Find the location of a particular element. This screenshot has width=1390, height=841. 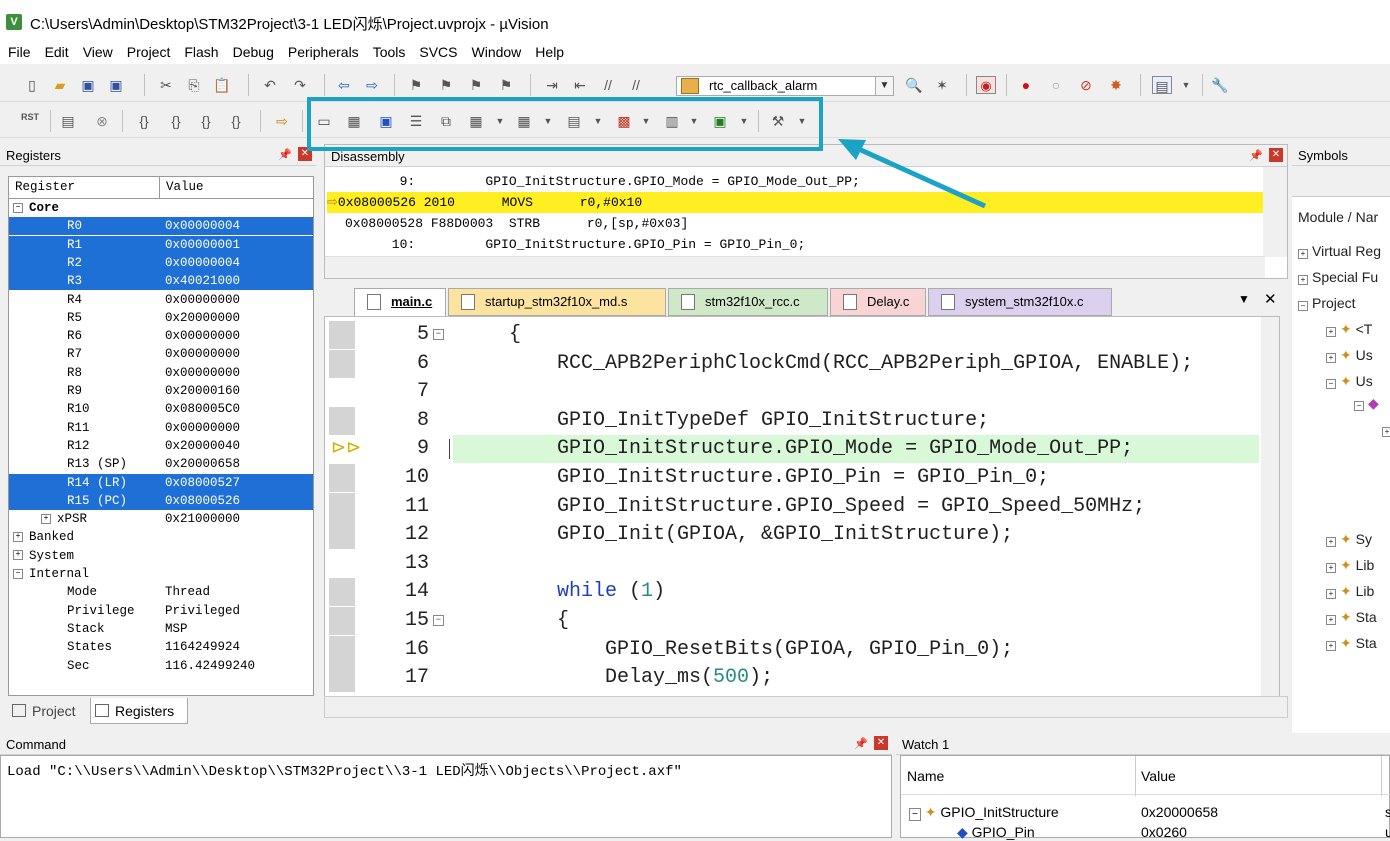

open-folder-icon: ▰ is located at coordinates (60, 85).